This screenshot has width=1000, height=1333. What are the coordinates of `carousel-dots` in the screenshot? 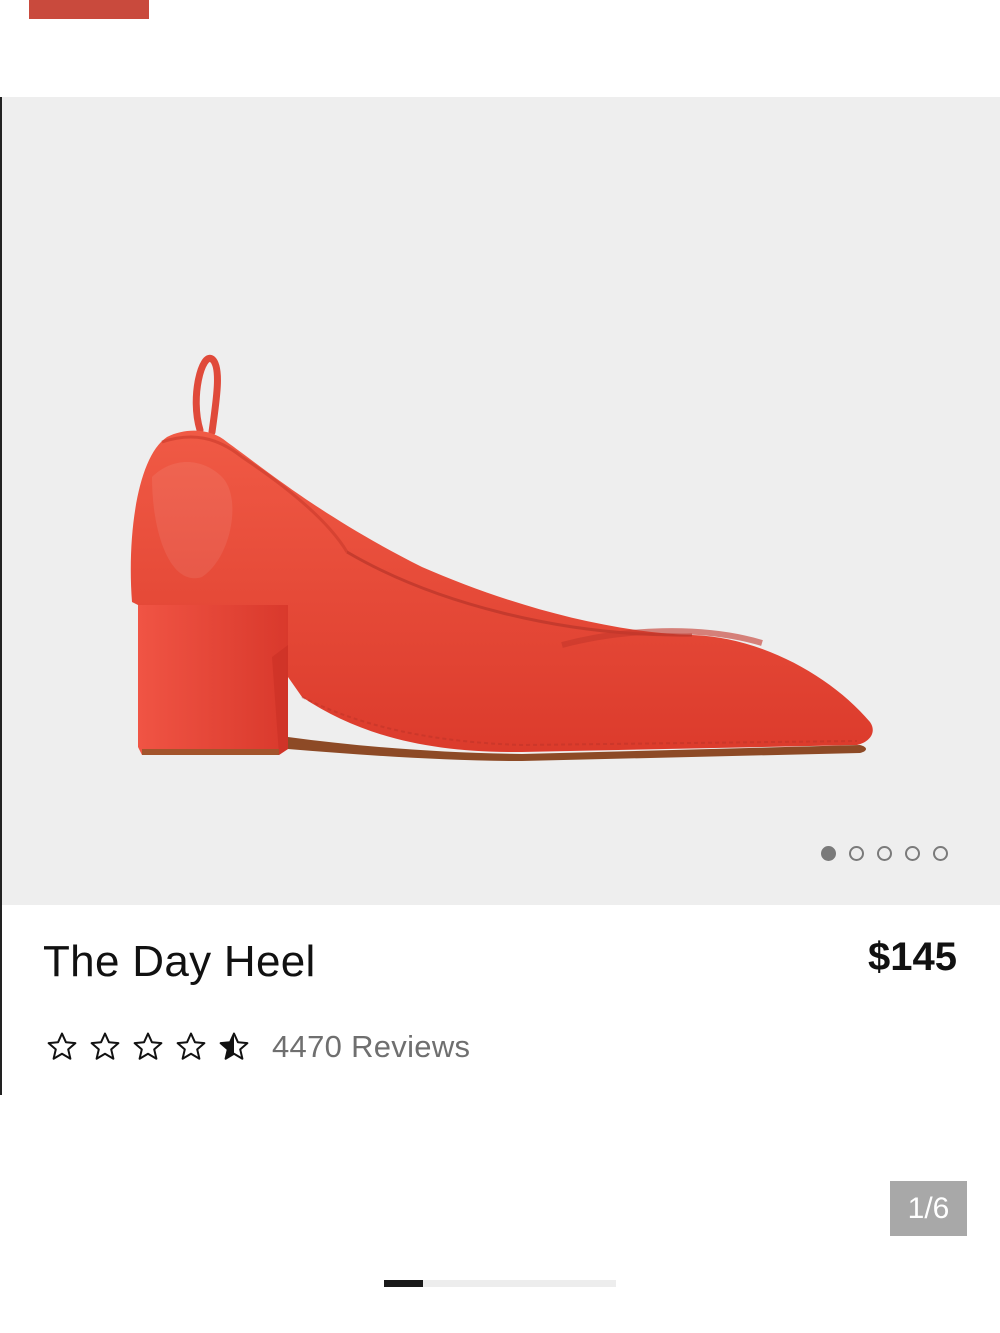 It's located at (884, 853).